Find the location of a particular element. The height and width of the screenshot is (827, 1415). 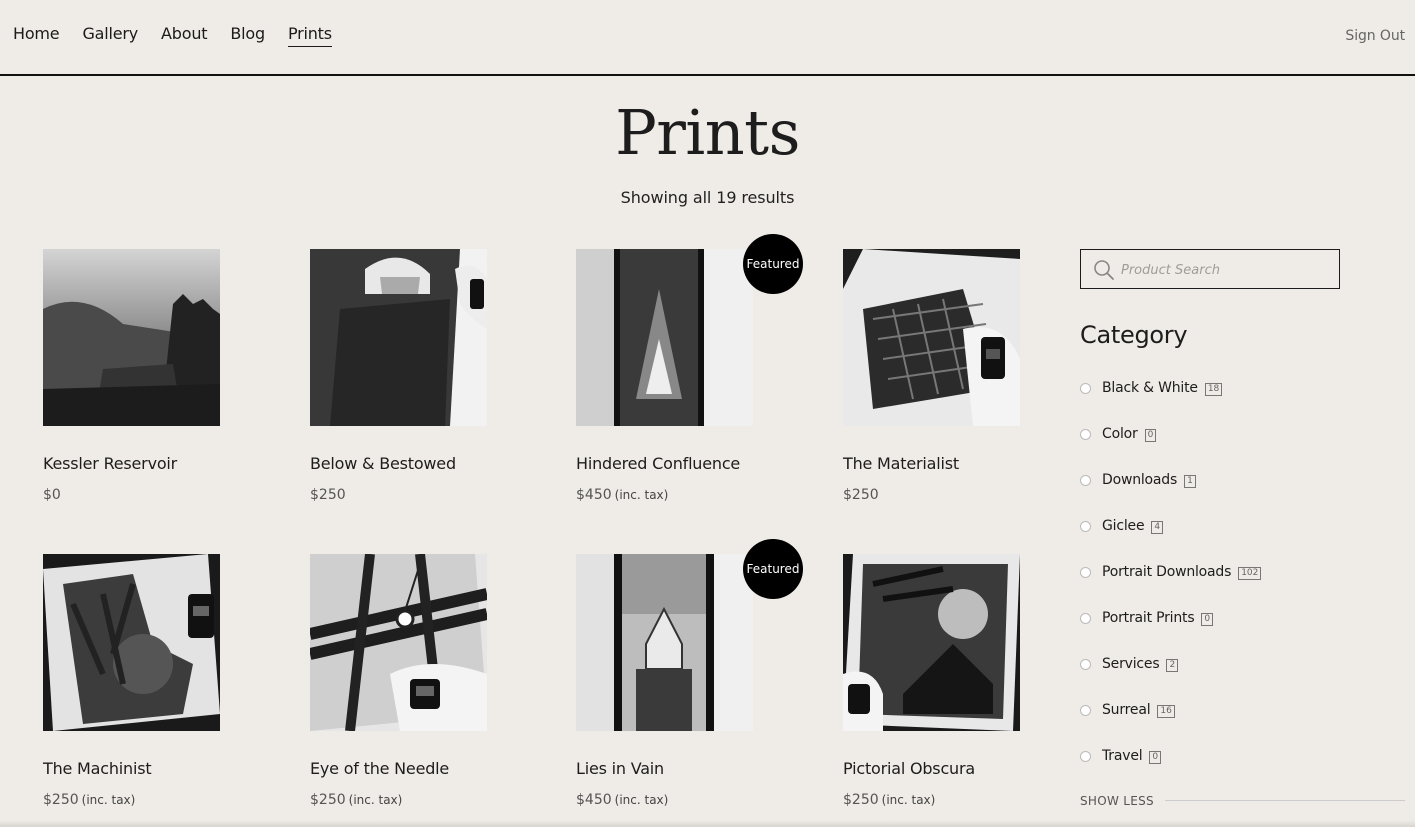

framed-forest-photo is located at coordinates (664, 337).